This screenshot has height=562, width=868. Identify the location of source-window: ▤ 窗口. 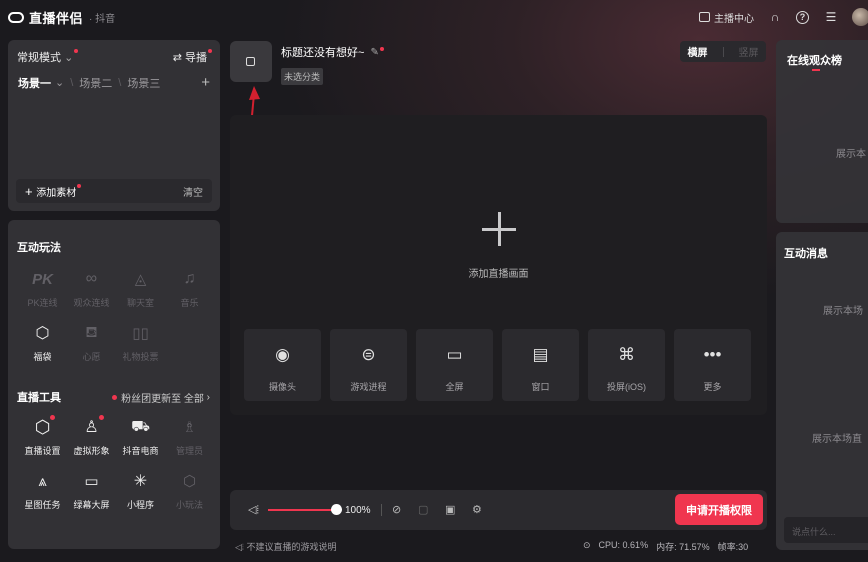
(540, 365).